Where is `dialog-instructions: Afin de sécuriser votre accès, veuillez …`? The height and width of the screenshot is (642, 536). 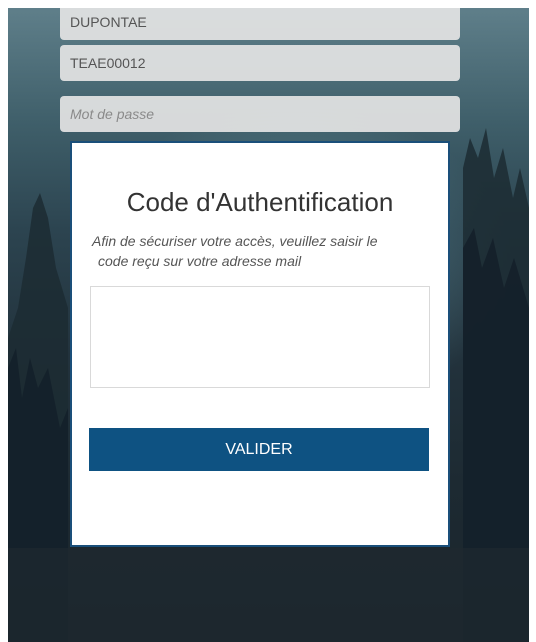
dialog-instructions: Afin de sécuriser votre accès, veuillez … is located at coordinates (264, 251).